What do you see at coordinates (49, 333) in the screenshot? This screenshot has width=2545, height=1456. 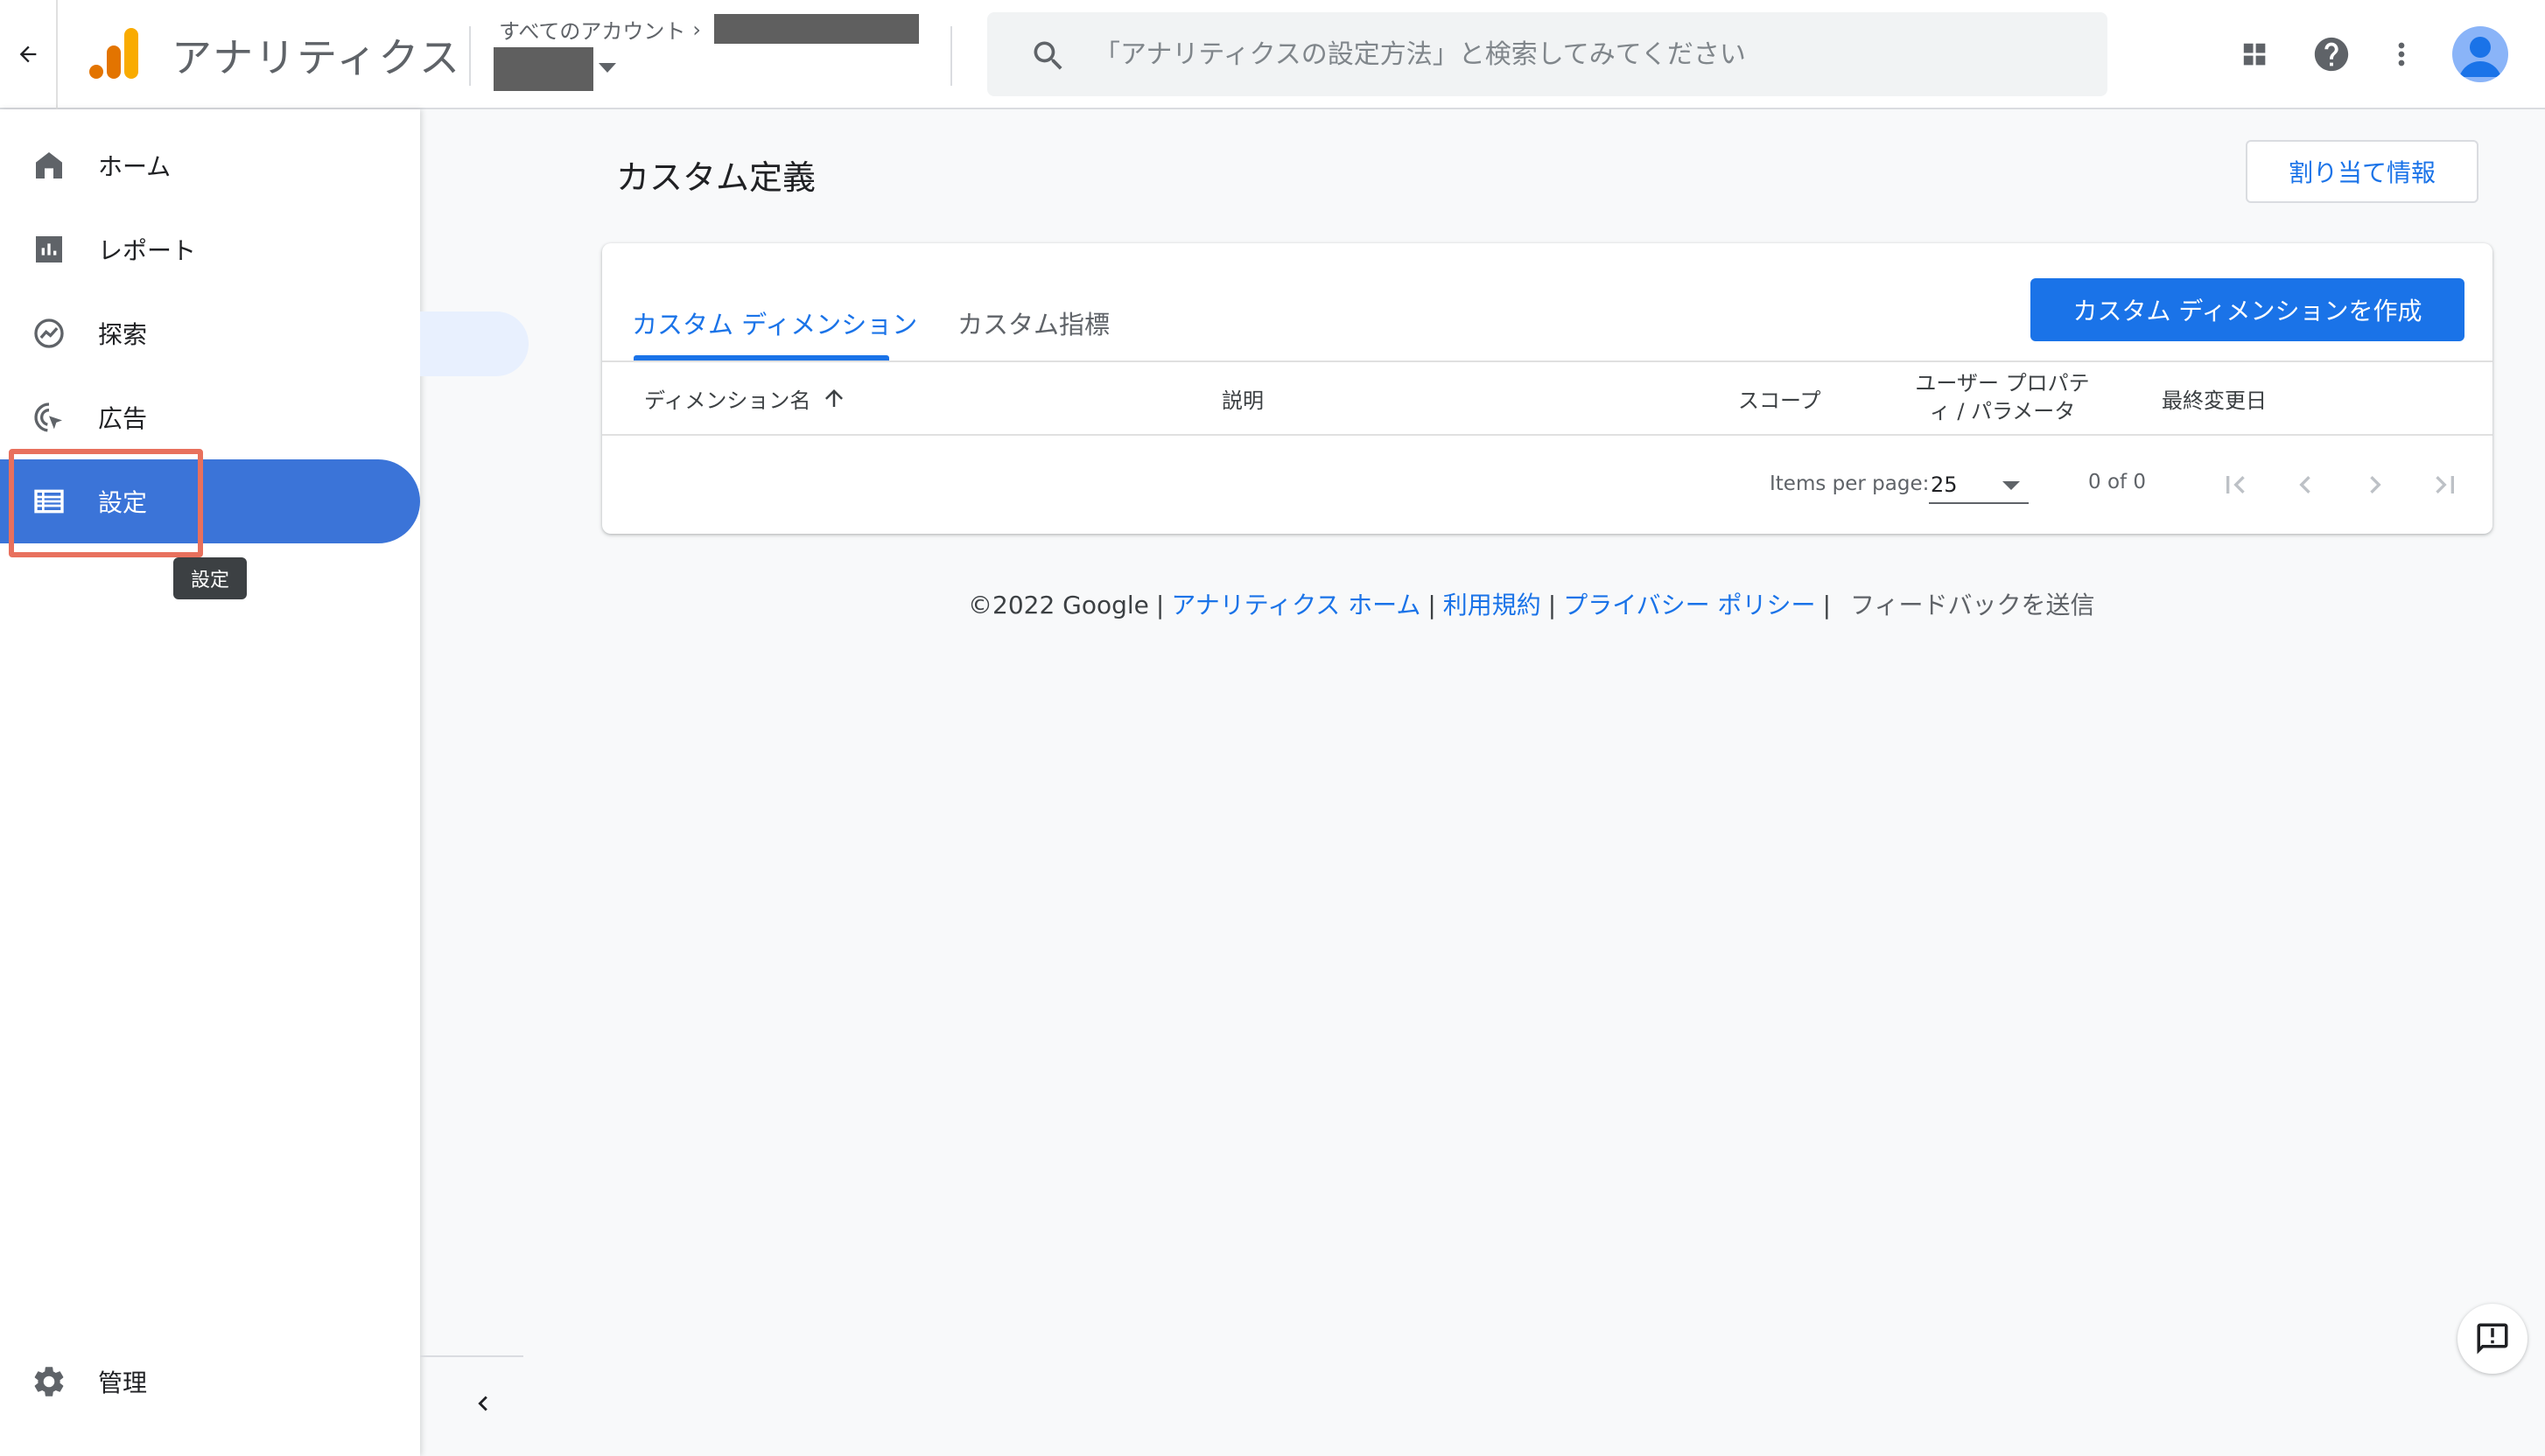 I see `explore-icon` at bounding box center [49, 333].